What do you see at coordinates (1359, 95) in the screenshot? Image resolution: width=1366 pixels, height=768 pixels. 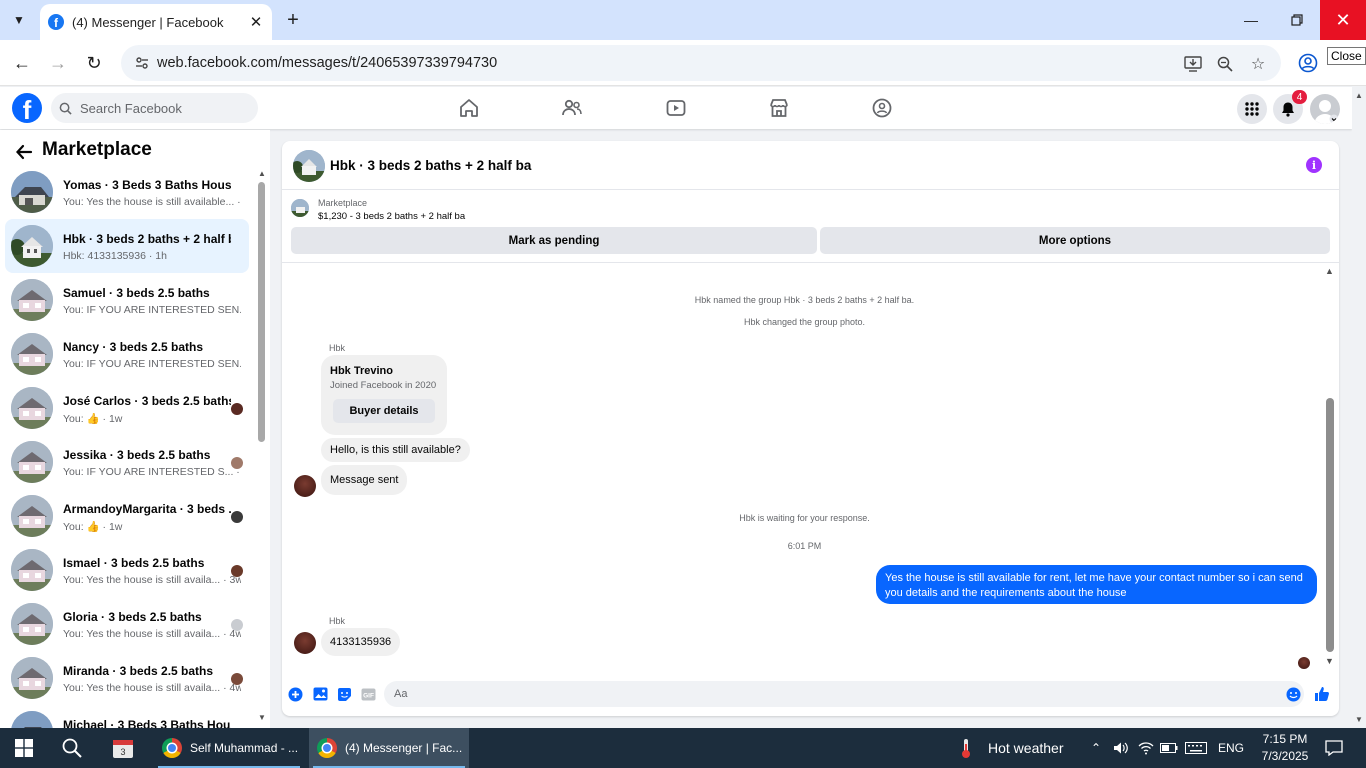 I see `scroll-up-icon: ▲` at bounding box center [1359, 95].